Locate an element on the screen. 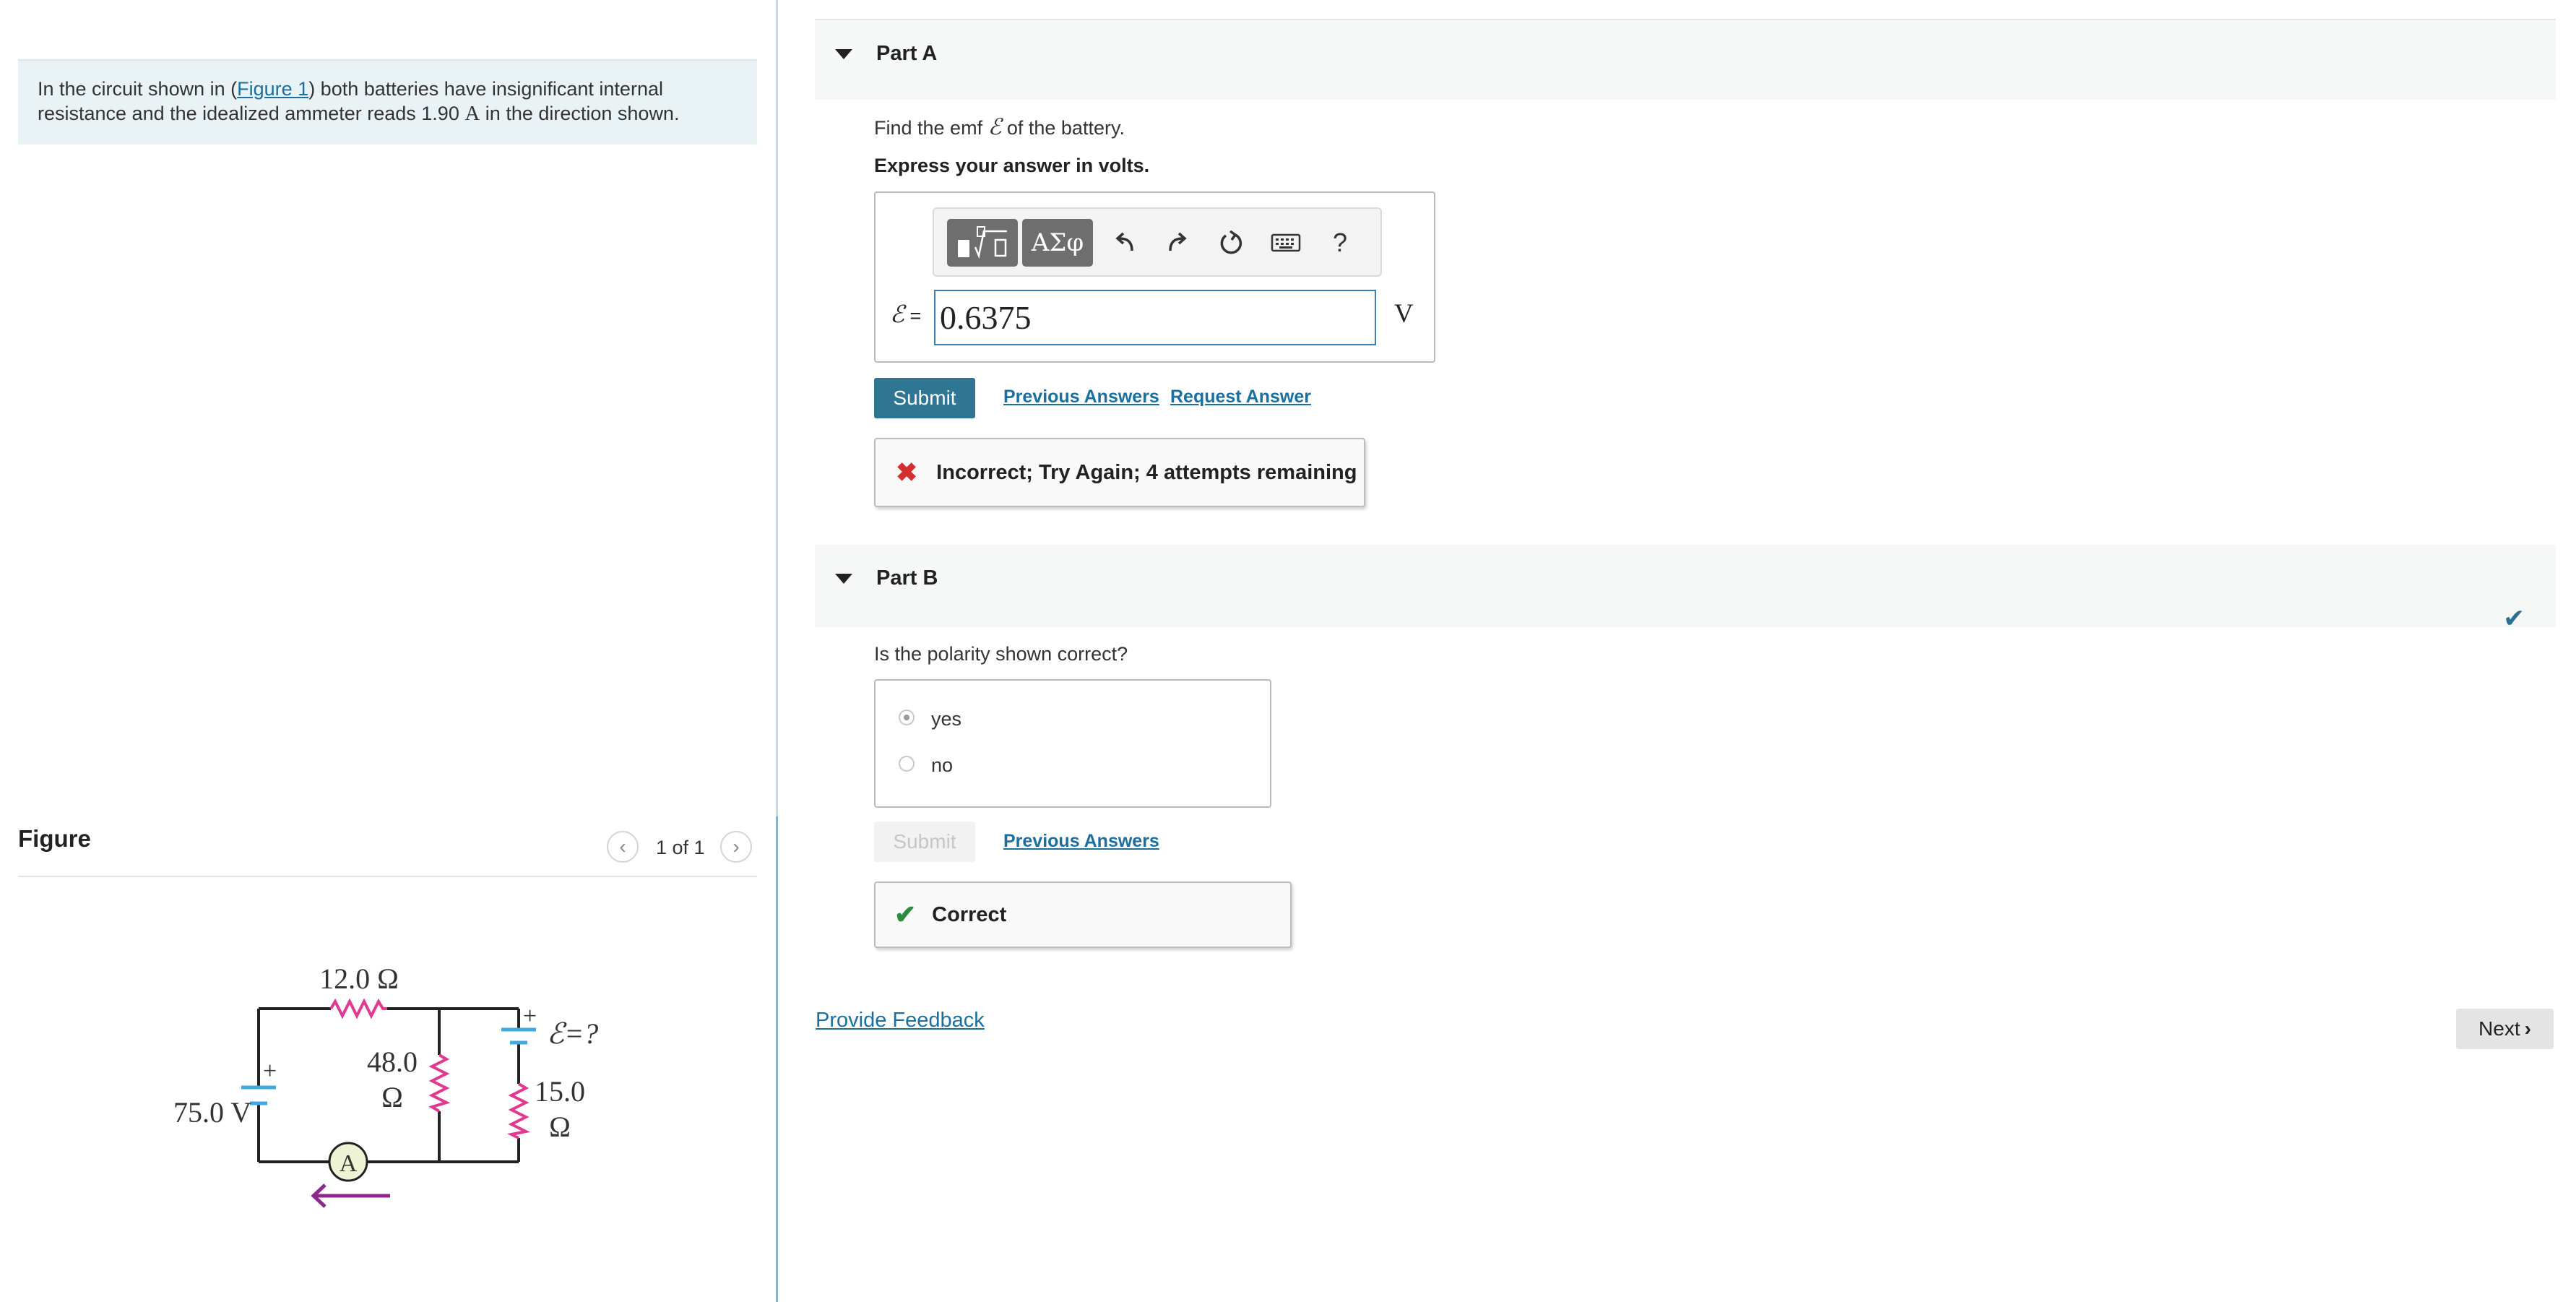  problem-text-end: in the direction shown. is located at coordinates (580, 113).